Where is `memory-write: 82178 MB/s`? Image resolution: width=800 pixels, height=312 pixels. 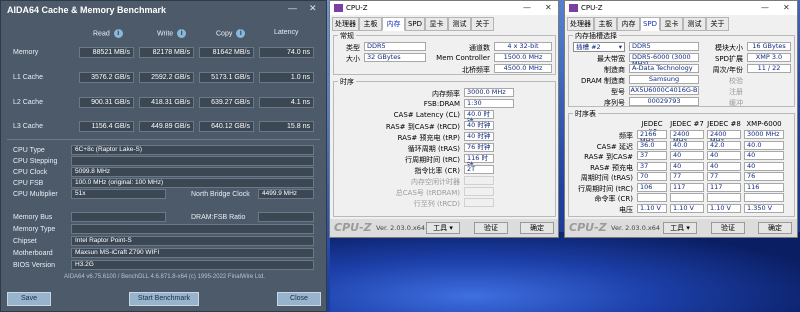
memory-write: 82178 MB/s is located at coordinates (166, 52).